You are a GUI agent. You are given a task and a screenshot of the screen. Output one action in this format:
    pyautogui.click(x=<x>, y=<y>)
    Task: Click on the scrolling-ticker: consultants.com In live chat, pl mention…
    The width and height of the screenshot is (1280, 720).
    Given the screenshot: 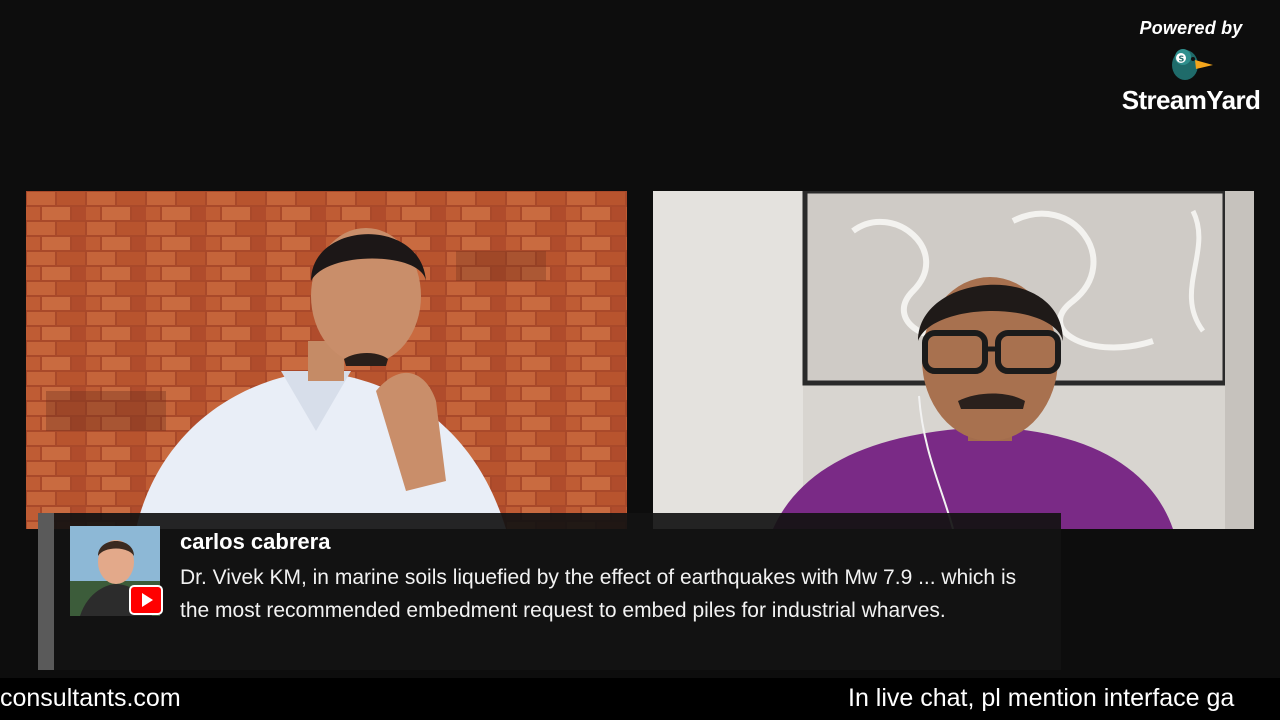 What is the action you would take?
    pyautogui.click(x=640, y=699)
    